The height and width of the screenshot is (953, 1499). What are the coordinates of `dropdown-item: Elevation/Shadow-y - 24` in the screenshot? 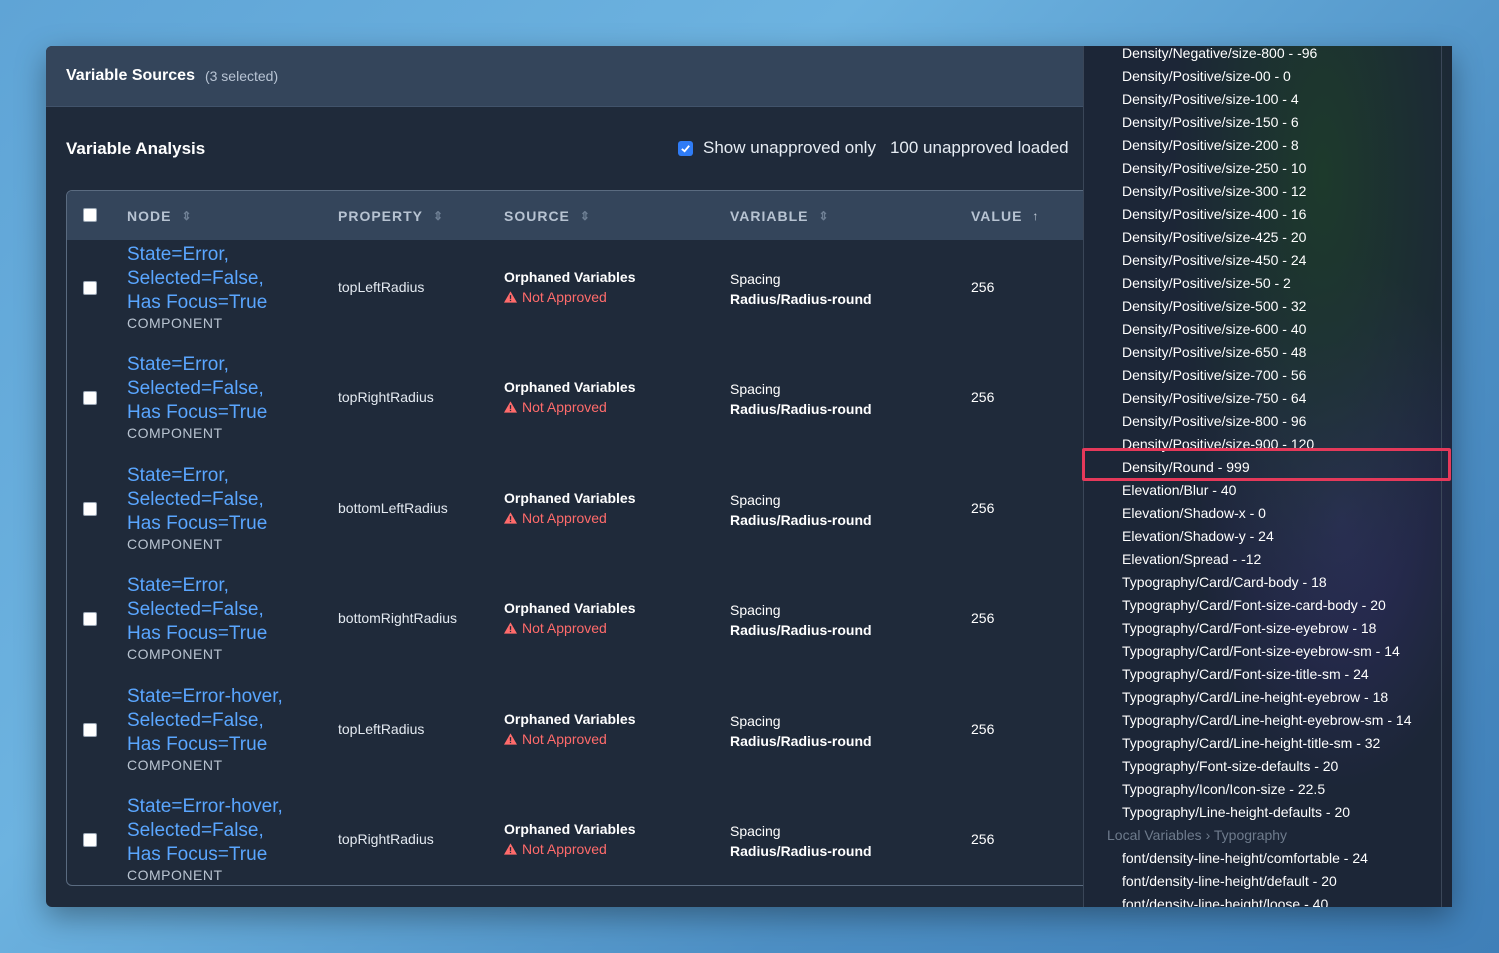 It's located at (1198, 535).